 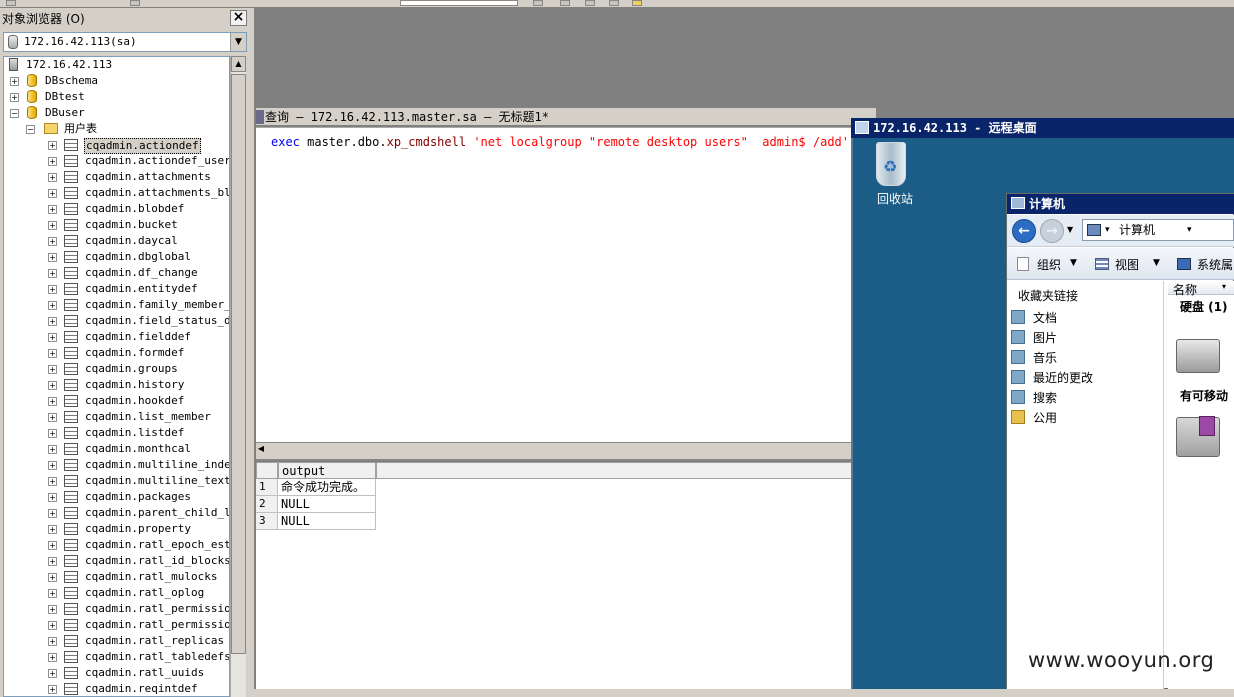 What do you see at coordinates (1127, 264) in the screenshot?
I see `views-menu: 视图` at bounding box center [1127, 264].